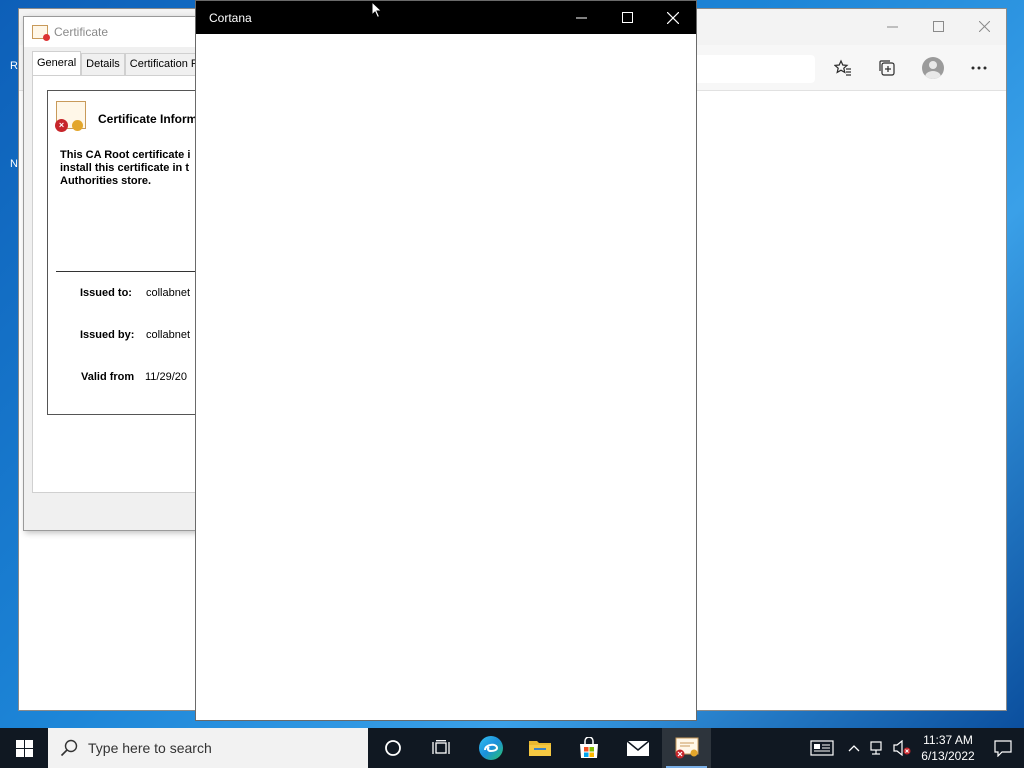  What do you see at coordinates (106, 293) in the screenshot?
I see `issued-to-label: Issued to:` at bounding box center [106, 293].